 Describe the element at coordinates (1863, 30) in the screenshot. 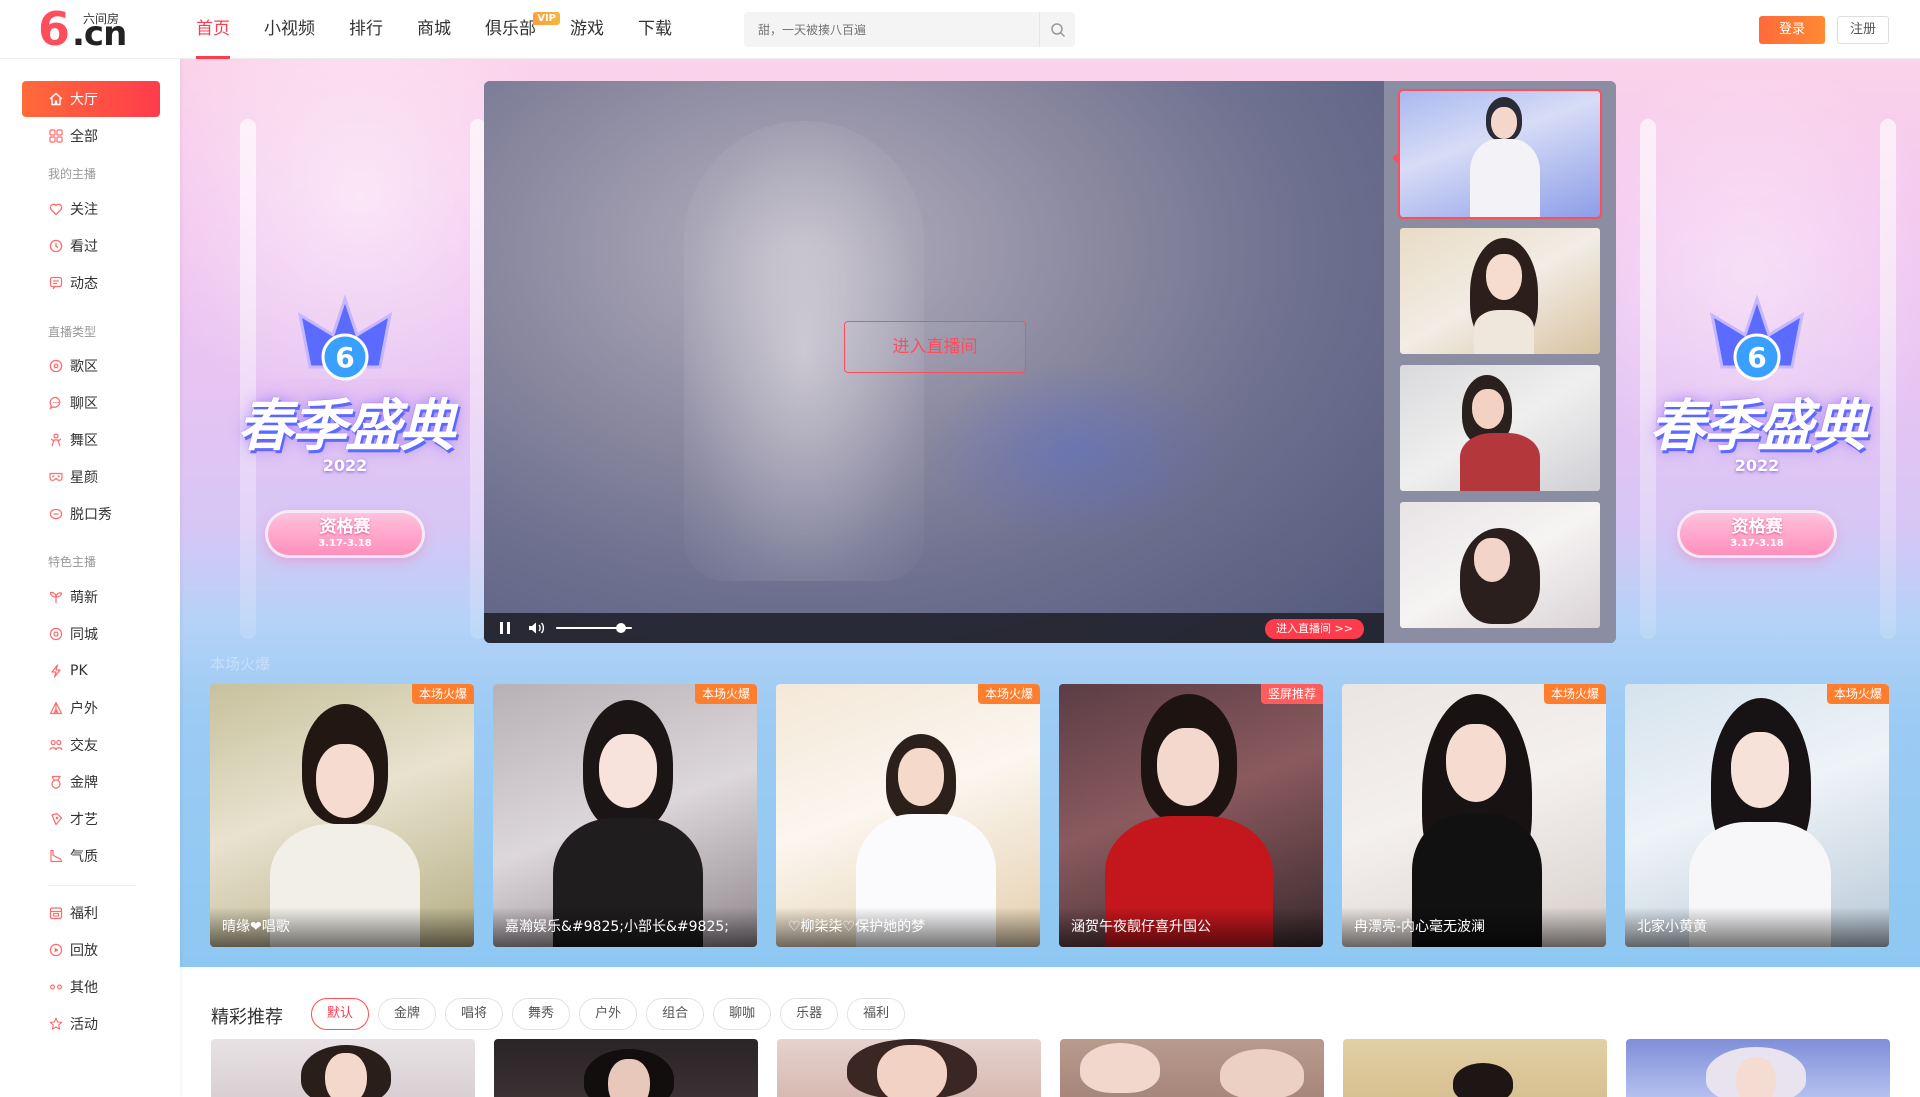

I see `register-button: 注册` at that location.